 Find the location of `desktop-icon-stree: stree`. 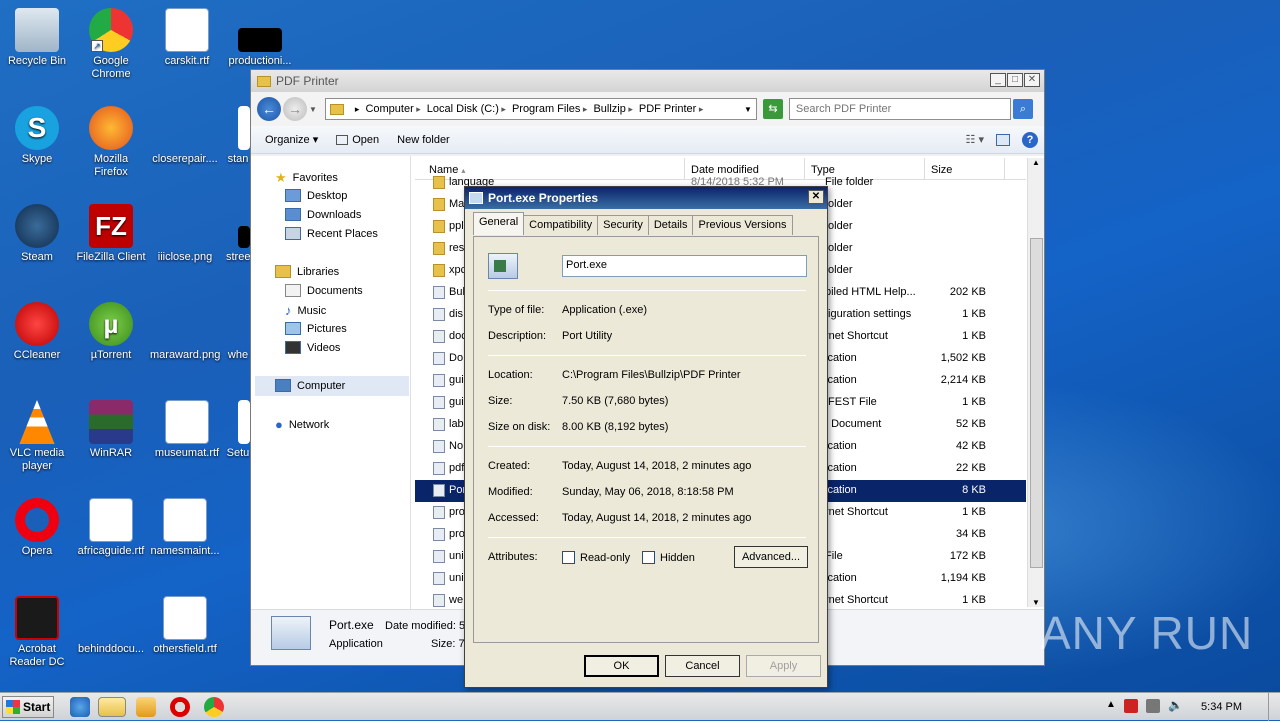

desktop-icon-stree: stree is located at coordinates (238, 234).